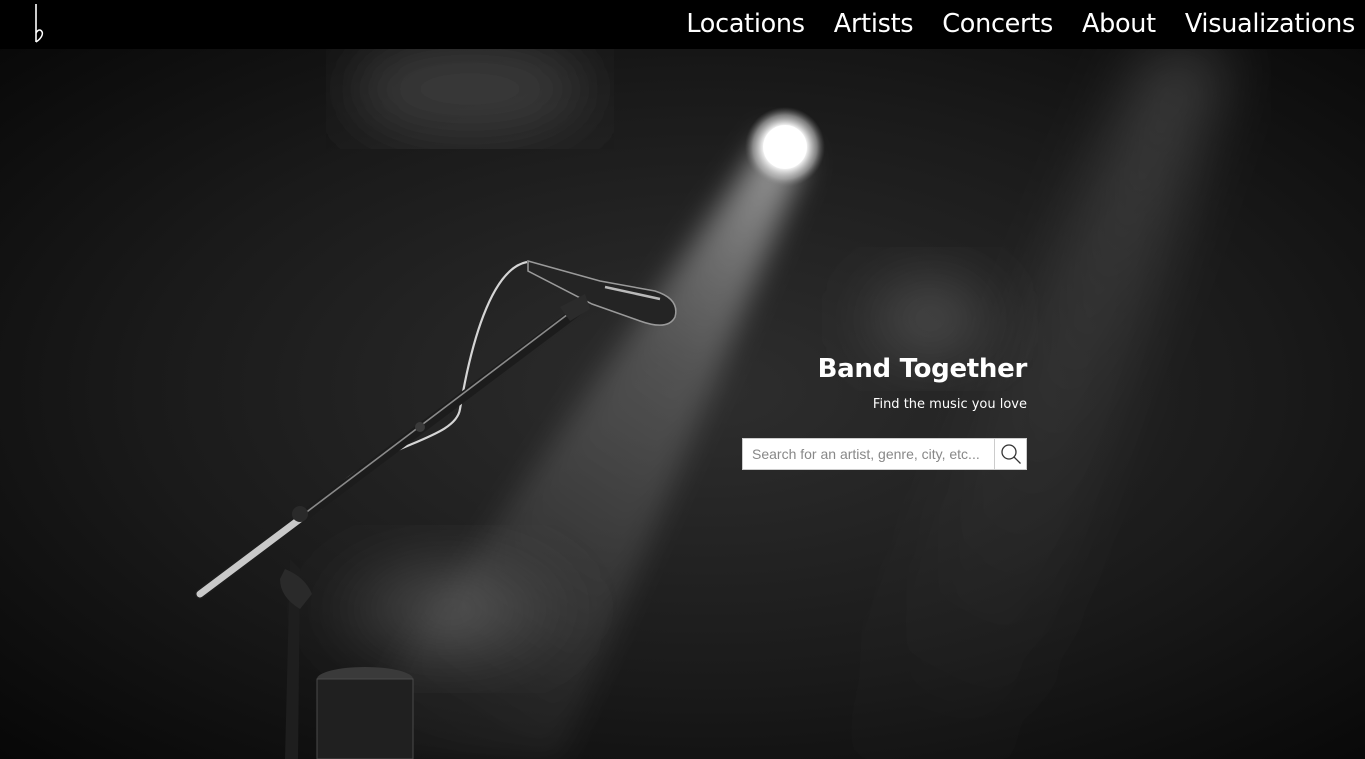  I want to click on flat-note-icon, so click(39, 23).